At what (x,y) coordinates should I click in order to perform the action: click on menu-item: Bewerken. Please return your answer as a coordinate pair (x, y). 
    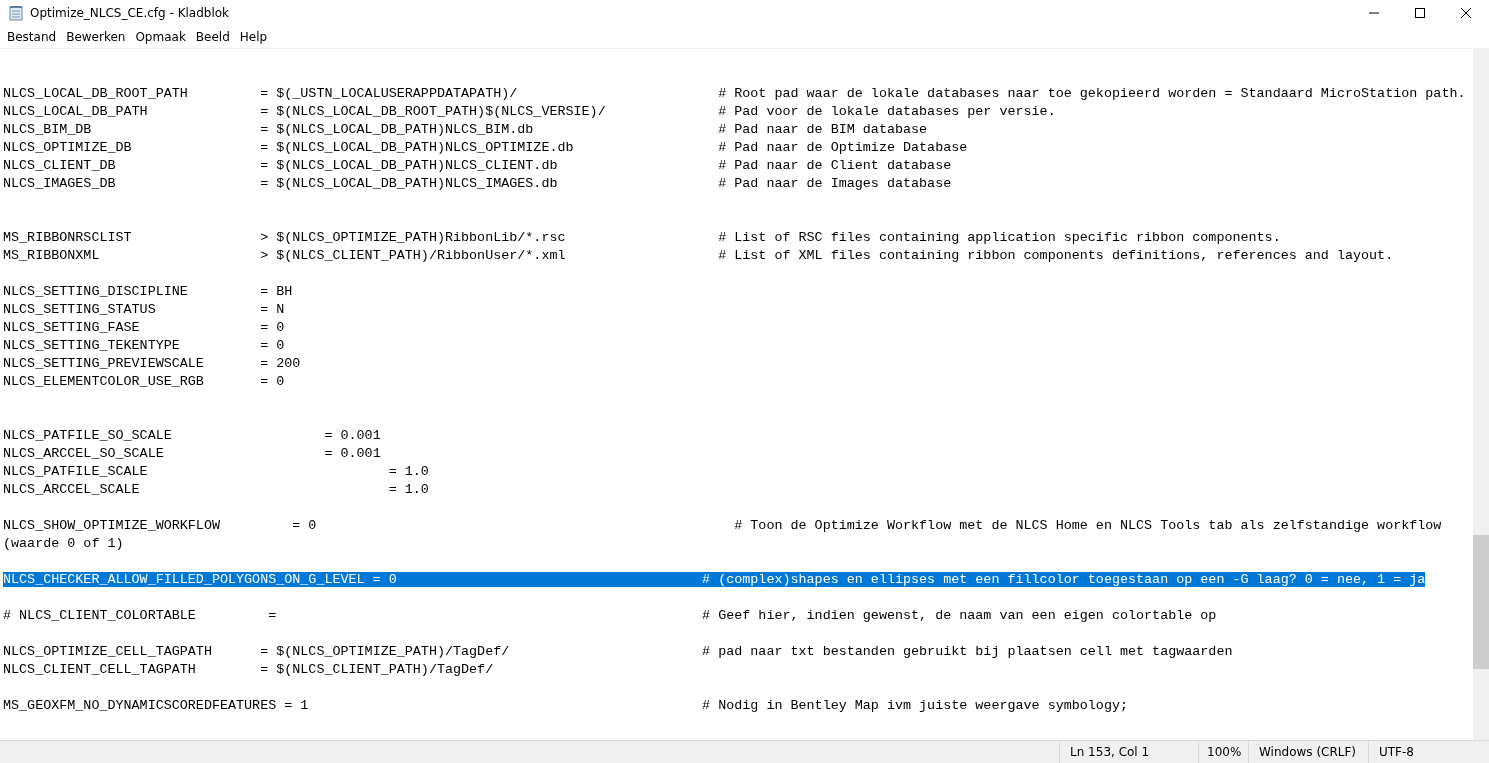
    Looking at the image, I should click on (96, 37).